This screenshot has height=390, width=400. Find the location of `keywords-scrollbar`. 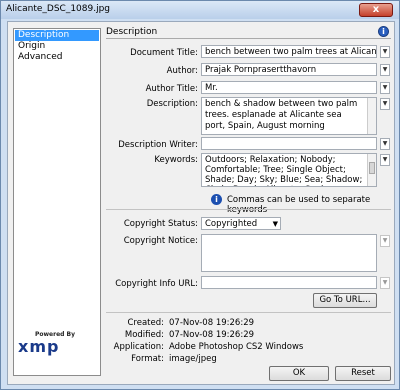

keywords-scrollbar is located at coordinates (371, 170).